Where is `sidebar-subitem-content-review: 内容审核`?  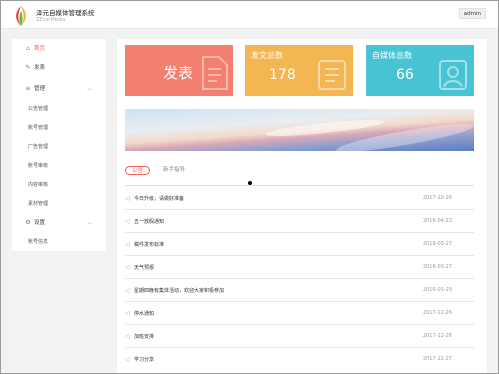 sidebar-subitem-content-review: 内容审核 is located at coordinates (38, 184).